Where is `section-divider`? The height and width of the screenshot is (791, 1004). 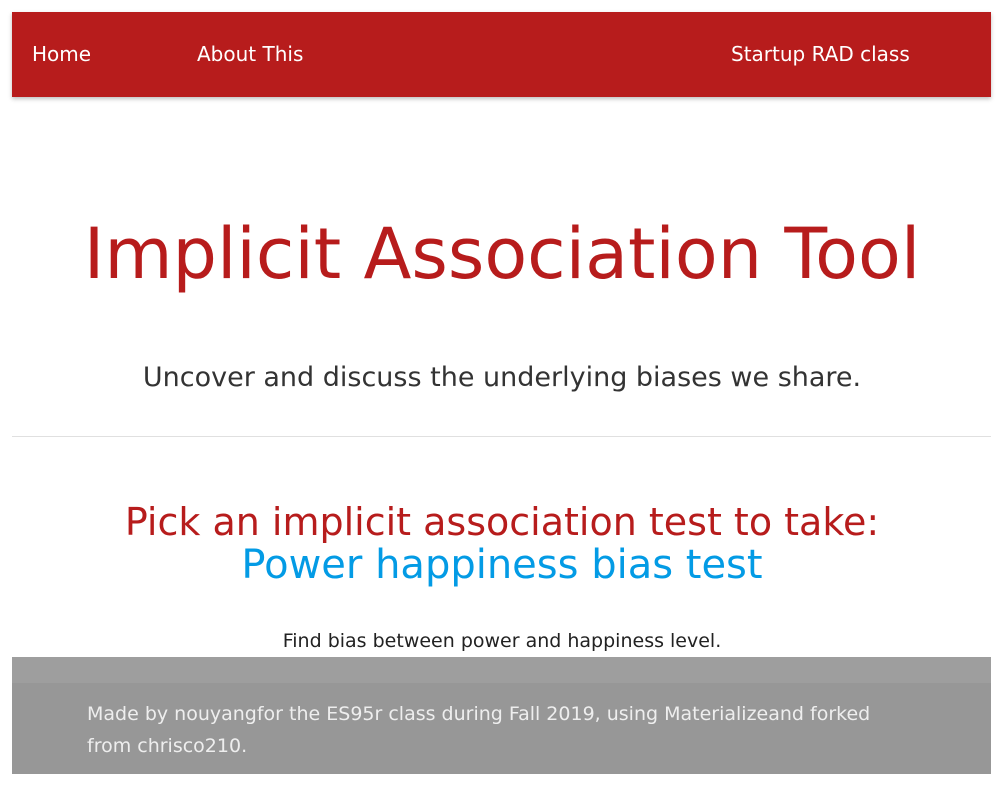
section-divider is located at coordinates (501, 436).